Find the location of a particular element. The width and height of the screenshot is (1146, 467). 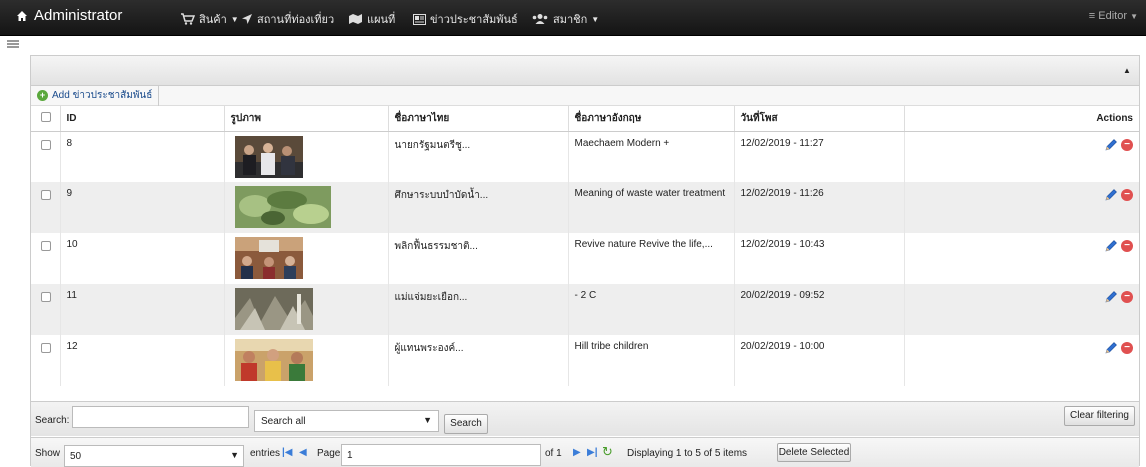

select-all-cell is located at coordinates (46, 119).